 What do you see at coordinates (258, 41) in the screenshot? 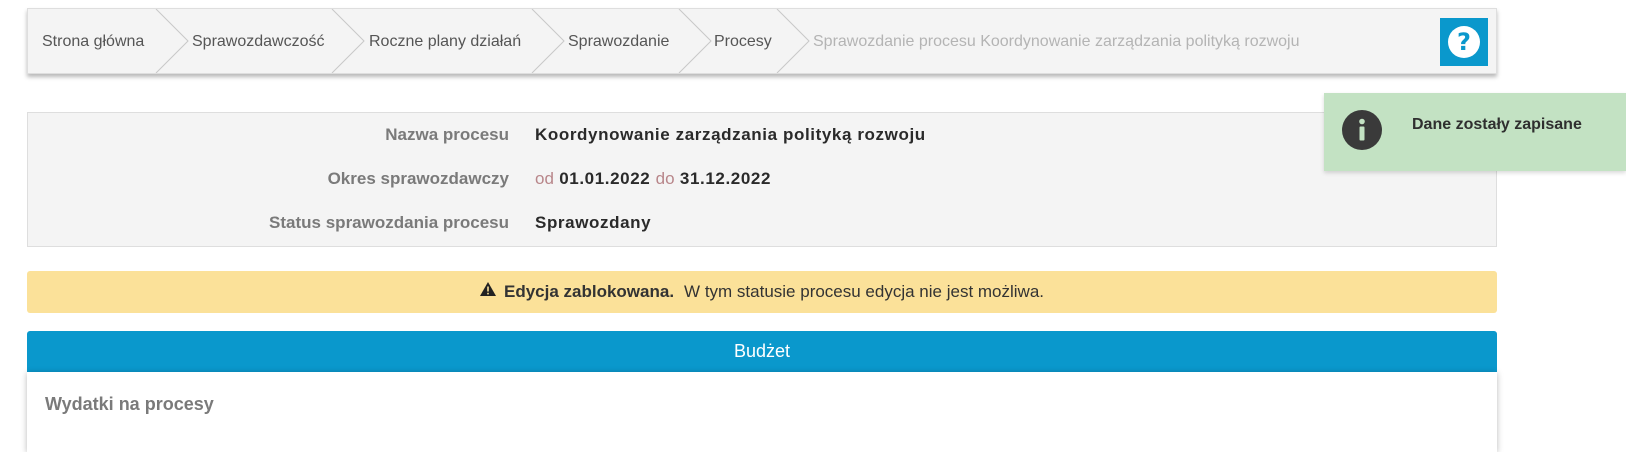
I see `breadcrumb-item-reporting: Sprawozdawczość` at bounding box center [258, 41].